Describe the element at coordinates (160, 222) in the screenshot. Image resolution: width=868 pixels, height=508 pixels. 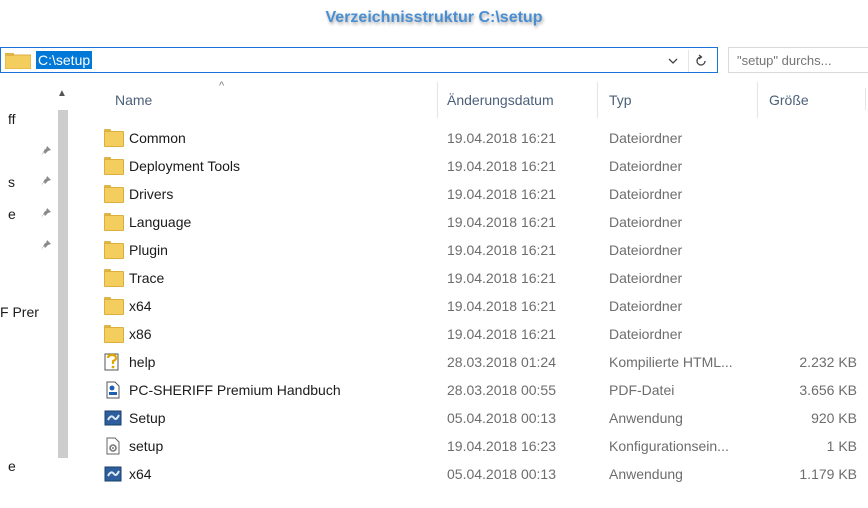
I see `file-name: Language` at that location.